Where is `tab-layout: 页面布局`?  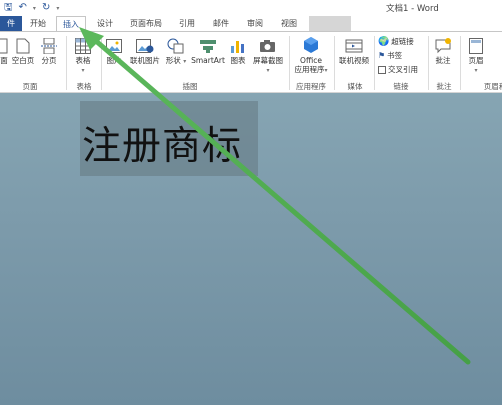 tab-layout: 页面布局 is located at coordinates (146, 23).